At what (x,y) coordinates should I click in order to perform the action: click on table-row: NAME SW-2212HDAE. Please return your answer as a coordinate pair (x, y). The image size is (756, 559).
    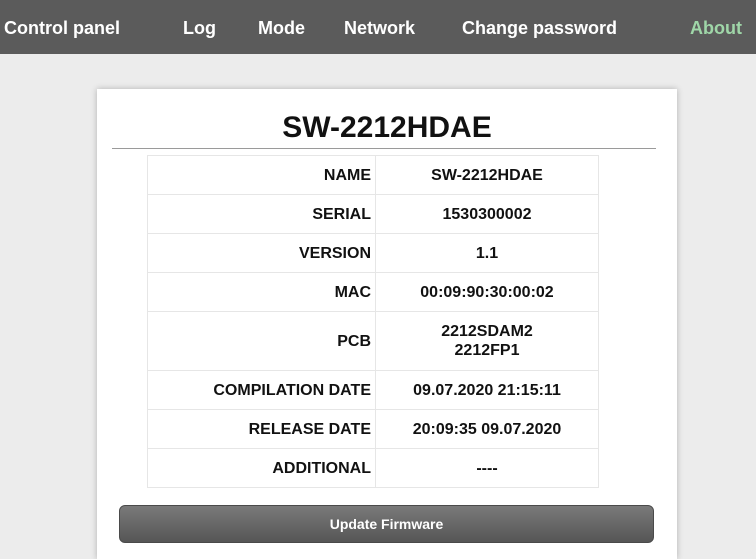
    Looking at the image, I should click on (373, 175).